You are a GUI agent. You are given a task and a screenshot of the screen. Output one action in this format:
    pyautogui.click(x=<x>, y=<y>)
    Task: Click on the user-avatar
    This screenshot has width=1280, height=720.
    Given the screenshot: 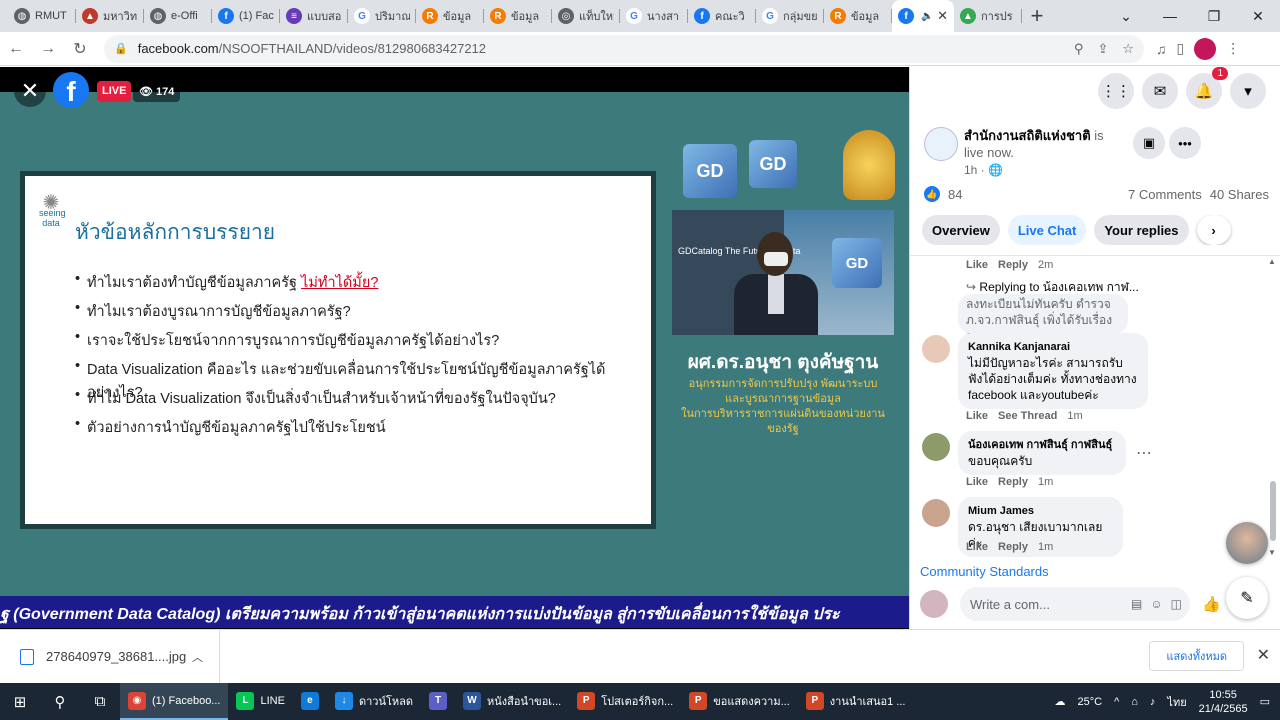 What is the action you would take?
    pyautogui.click(x=934, y=604)
    